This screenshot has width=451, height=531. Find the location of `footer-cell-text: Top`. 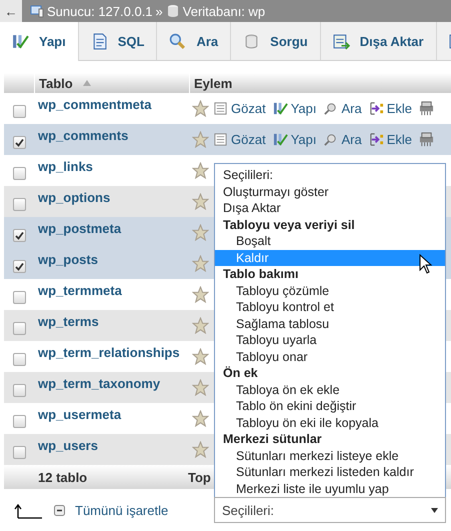

footer-cell-text: Top is located at coordinates (199, 477).